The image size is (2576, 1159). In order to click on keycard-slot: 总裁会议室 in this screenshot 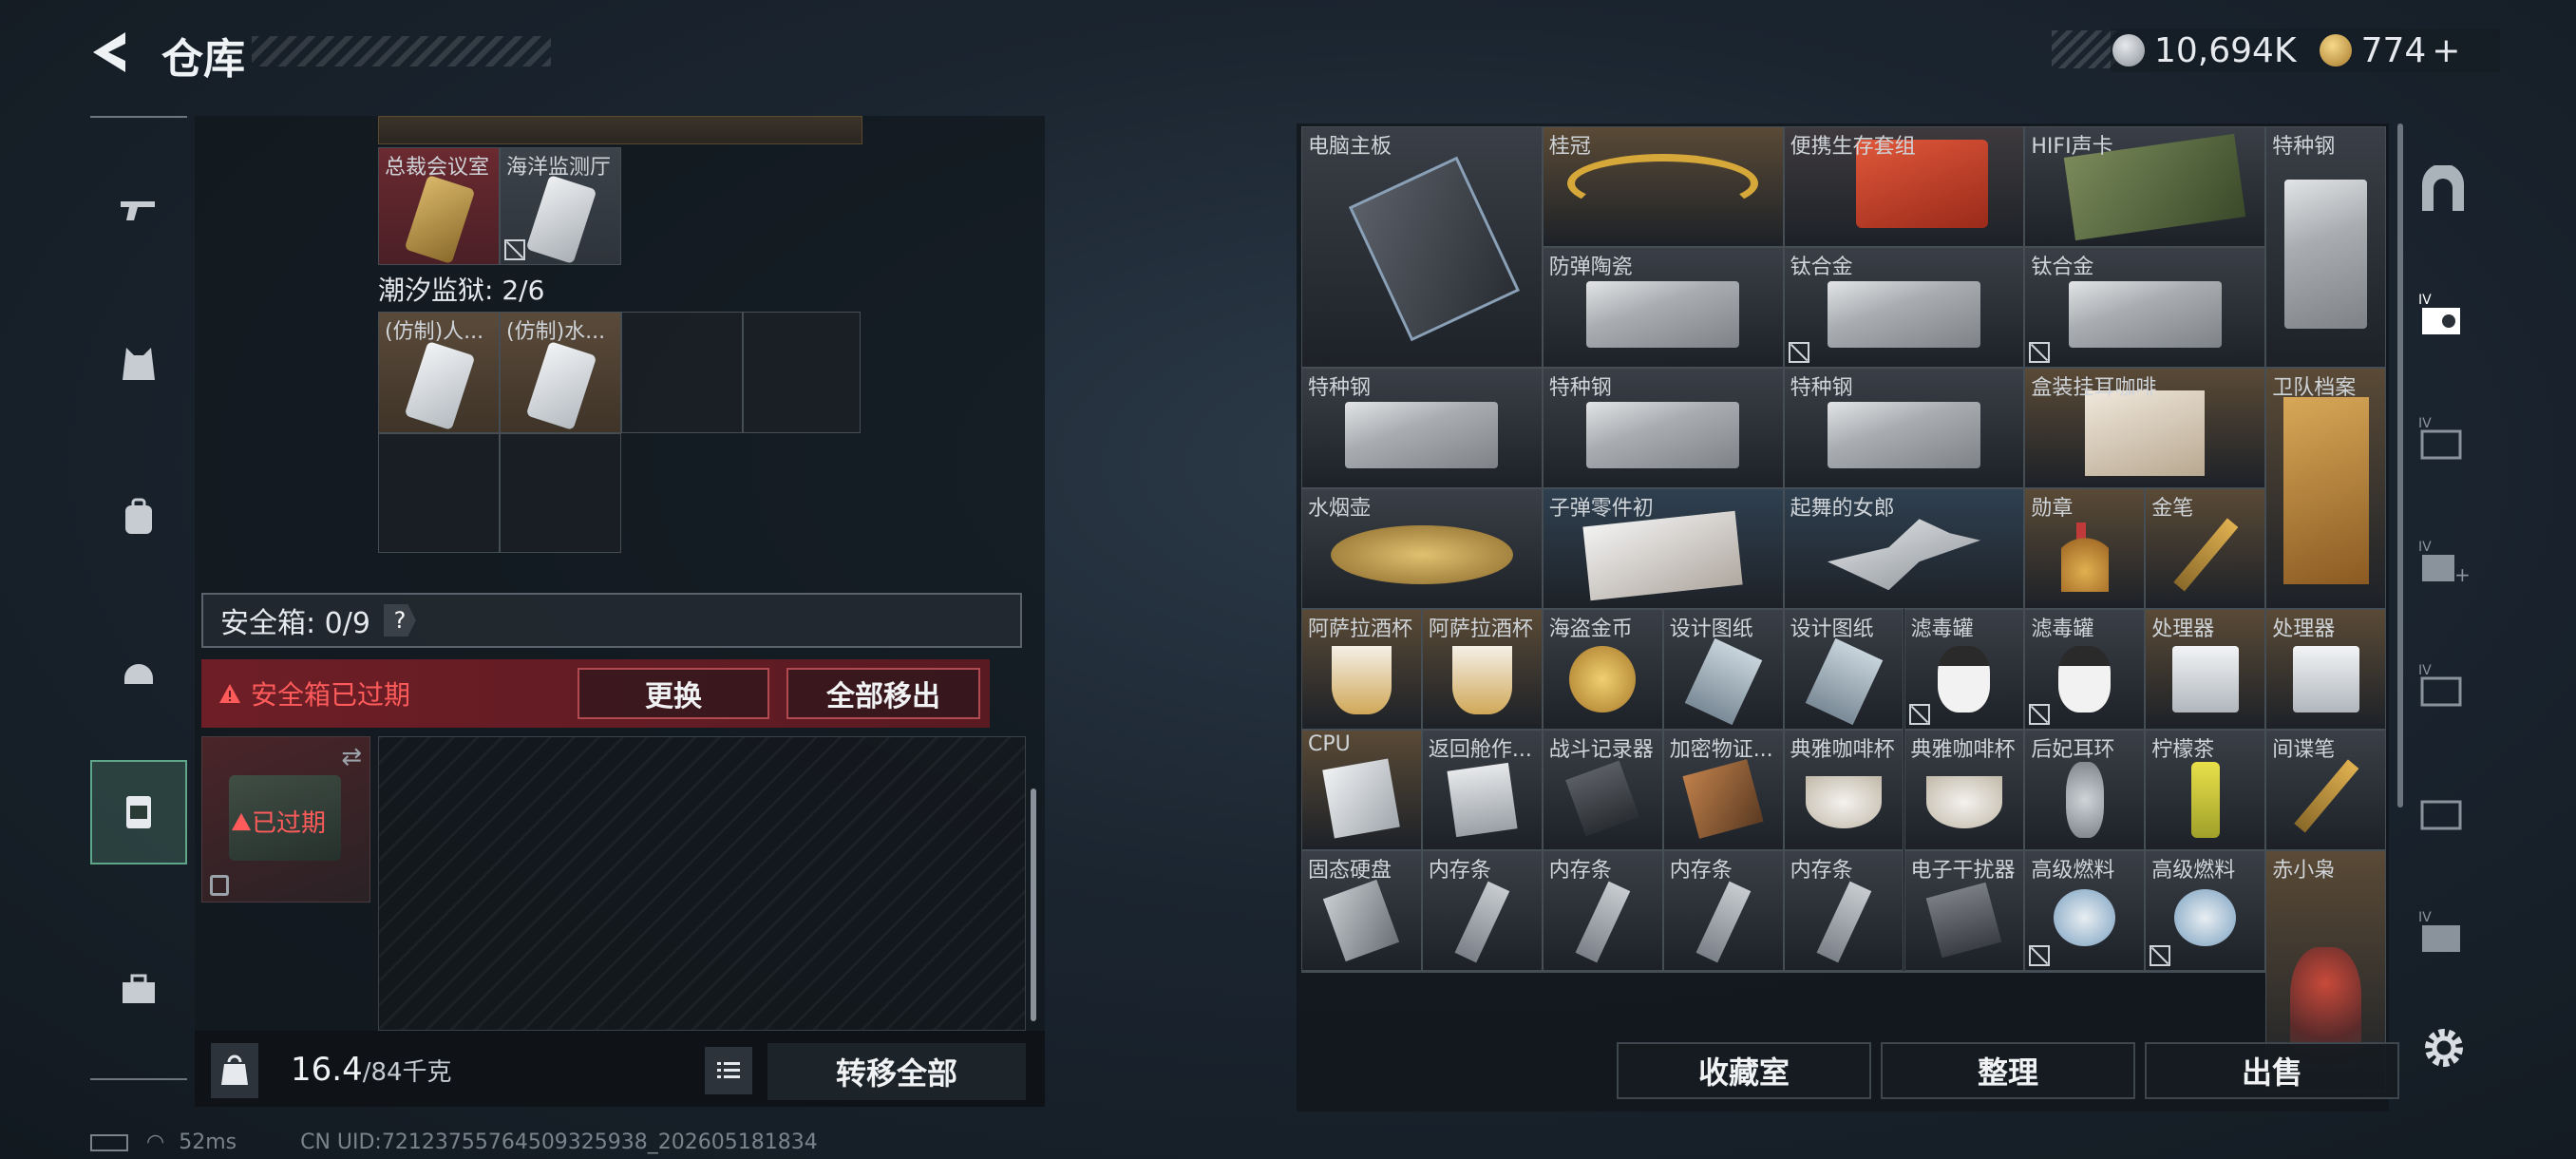, I will do `click(439, 206)`.